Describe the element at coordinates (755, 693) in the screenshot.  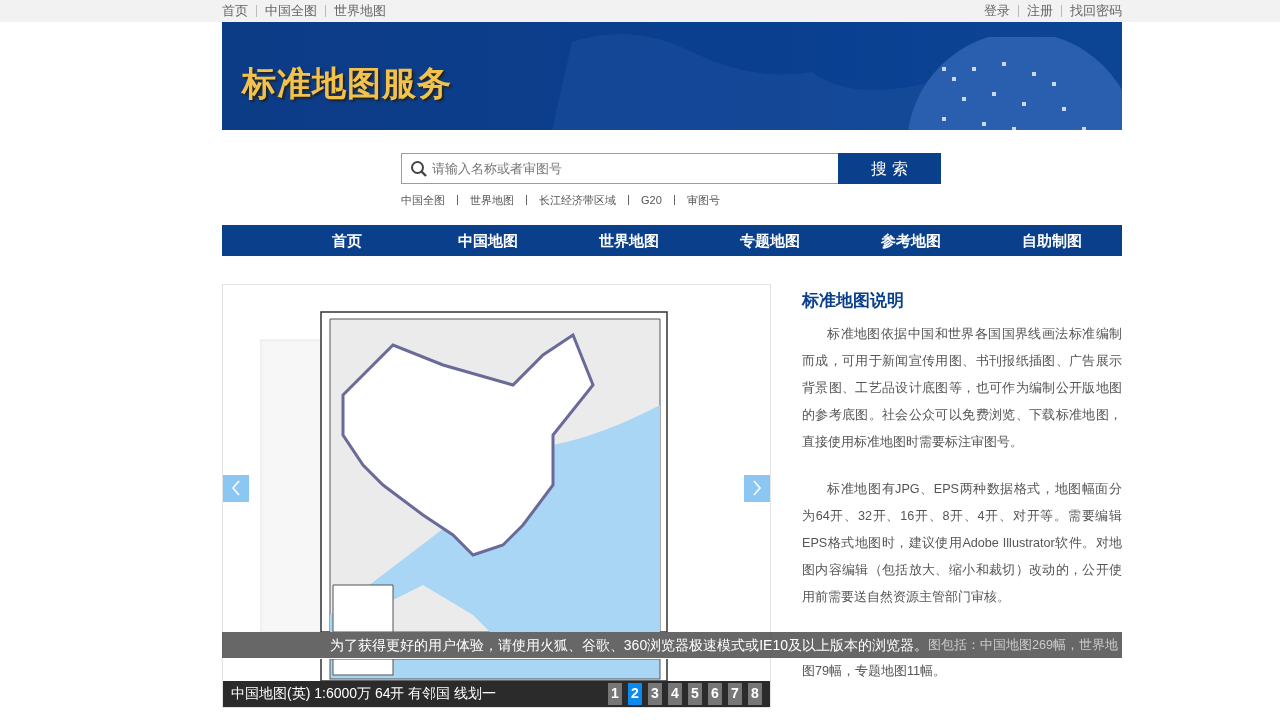
I see `page-button: 8` at that location.